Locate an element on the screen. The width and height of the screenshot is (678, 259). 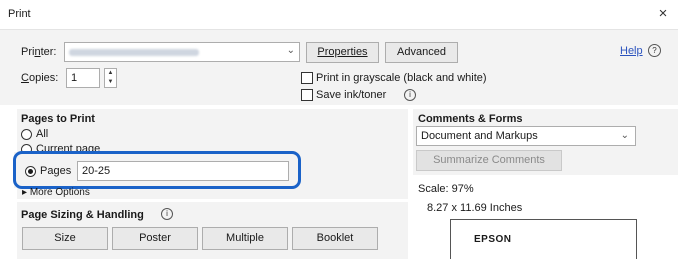
copies-label: Copies: is located at coordinates (40, 78).